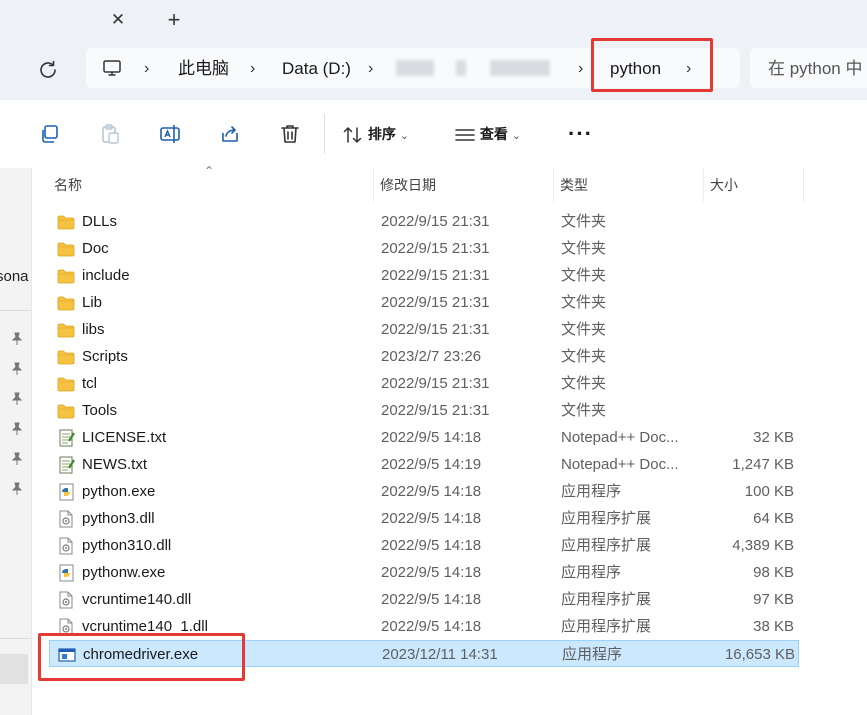 The height and width of the screenshot is (715, 867). I want to click on rename-icon, so click(170, 134).